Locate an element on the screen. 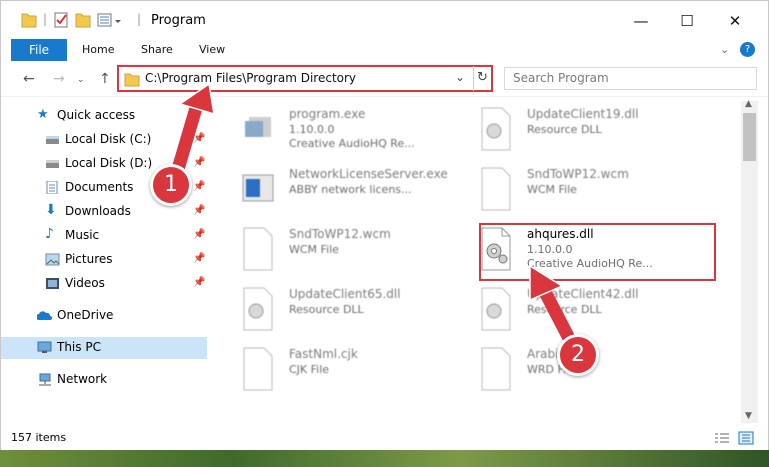  address-bar: C:\Program Files\Program Directory ⌄ ↻ is located at coordinates (305, 78).